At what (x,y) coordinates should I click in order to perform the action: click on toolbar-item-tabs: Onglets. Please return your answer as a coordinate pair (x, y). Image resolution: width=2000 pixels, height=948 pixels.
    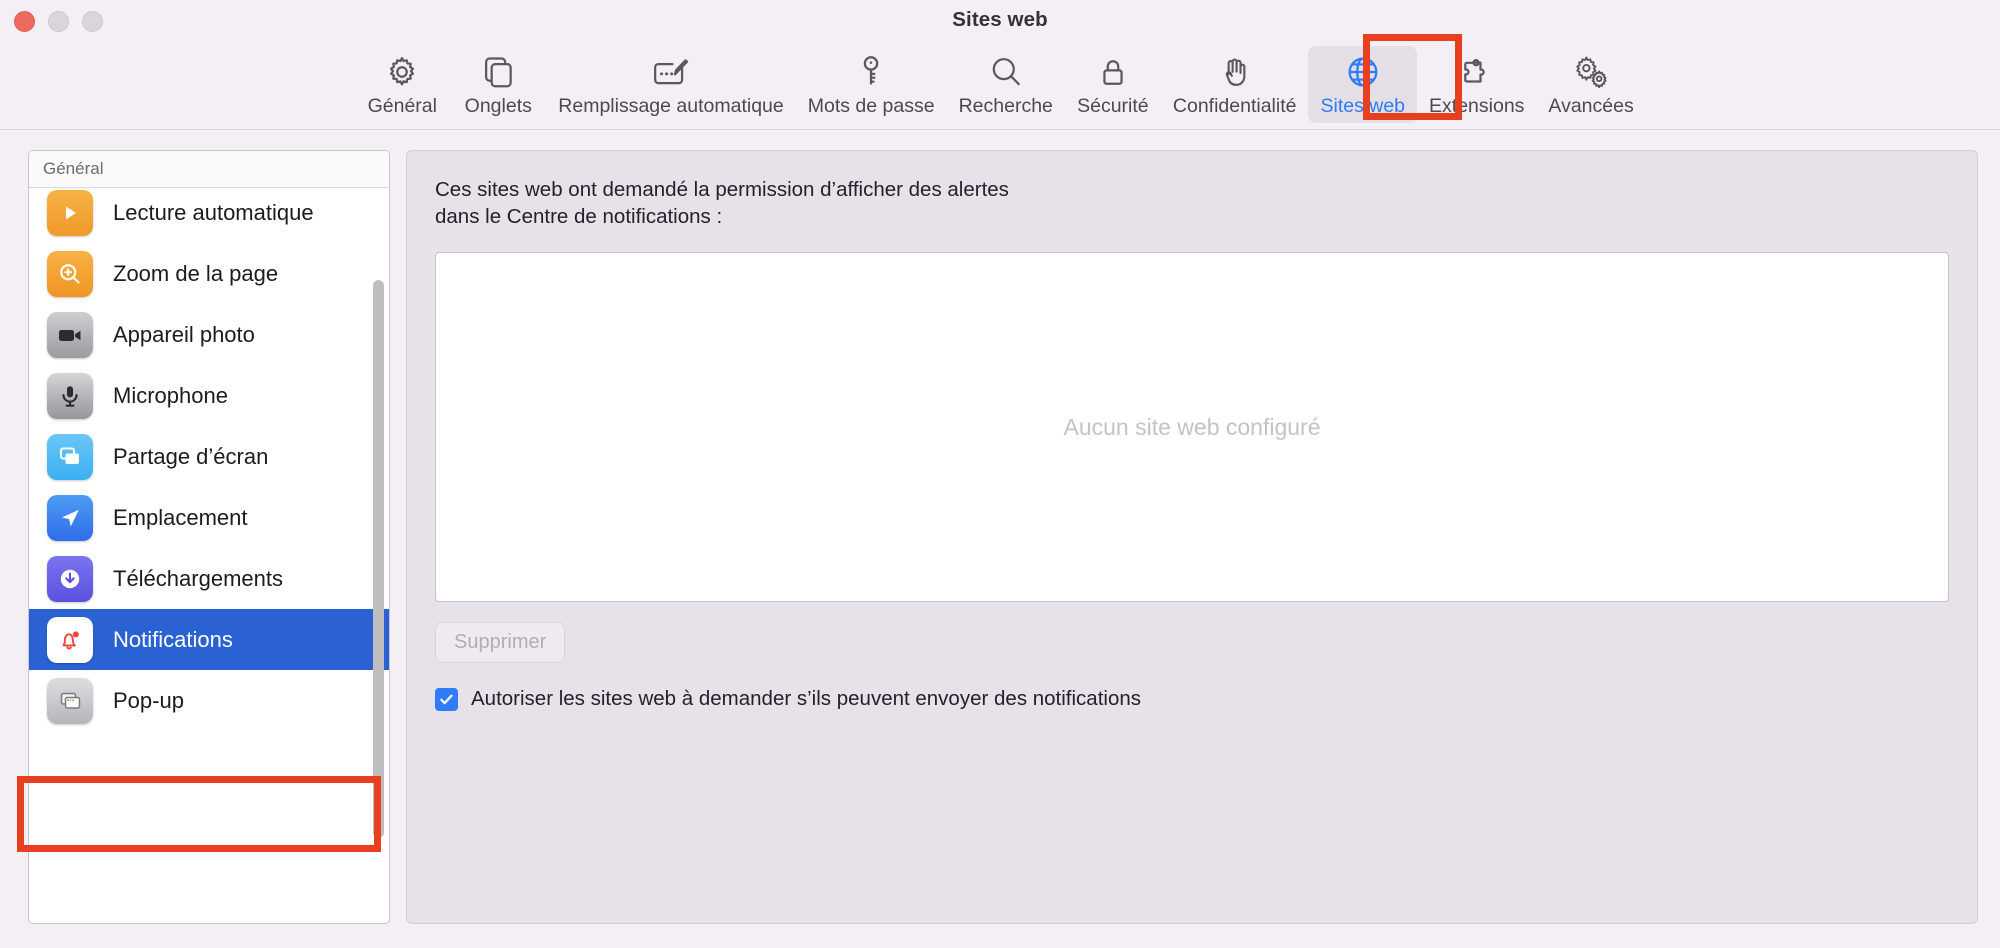
    Looking at the image, I should click on (498, 84).